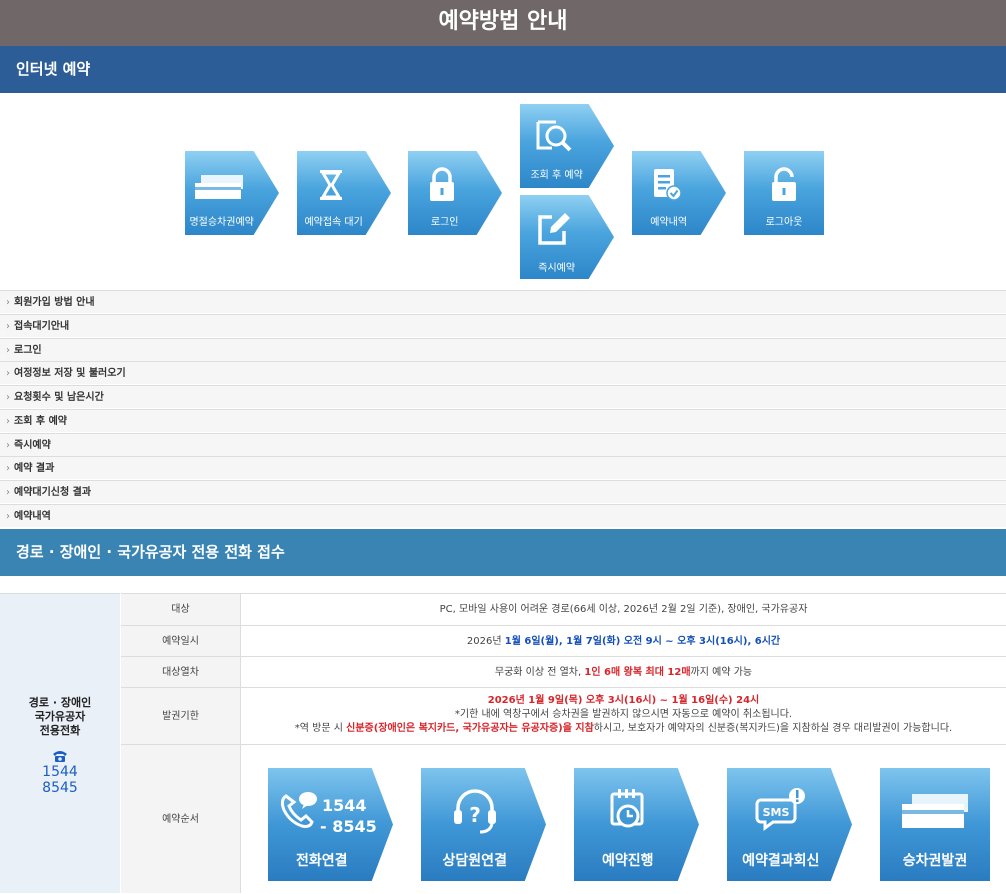 The height and width of the screenshot is (894, 1006). I want to click on accordion-item-login: › 로그인, so click(503, 349).